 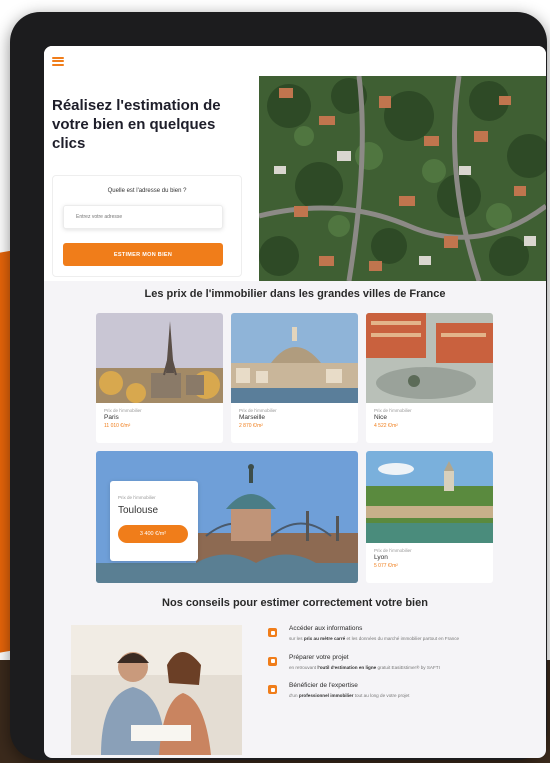 What do you see at coordinates (323, 685) in the screenshot?
I see `tip-title: Bénéficier de l'expertise` at bounding box center [323, 685].